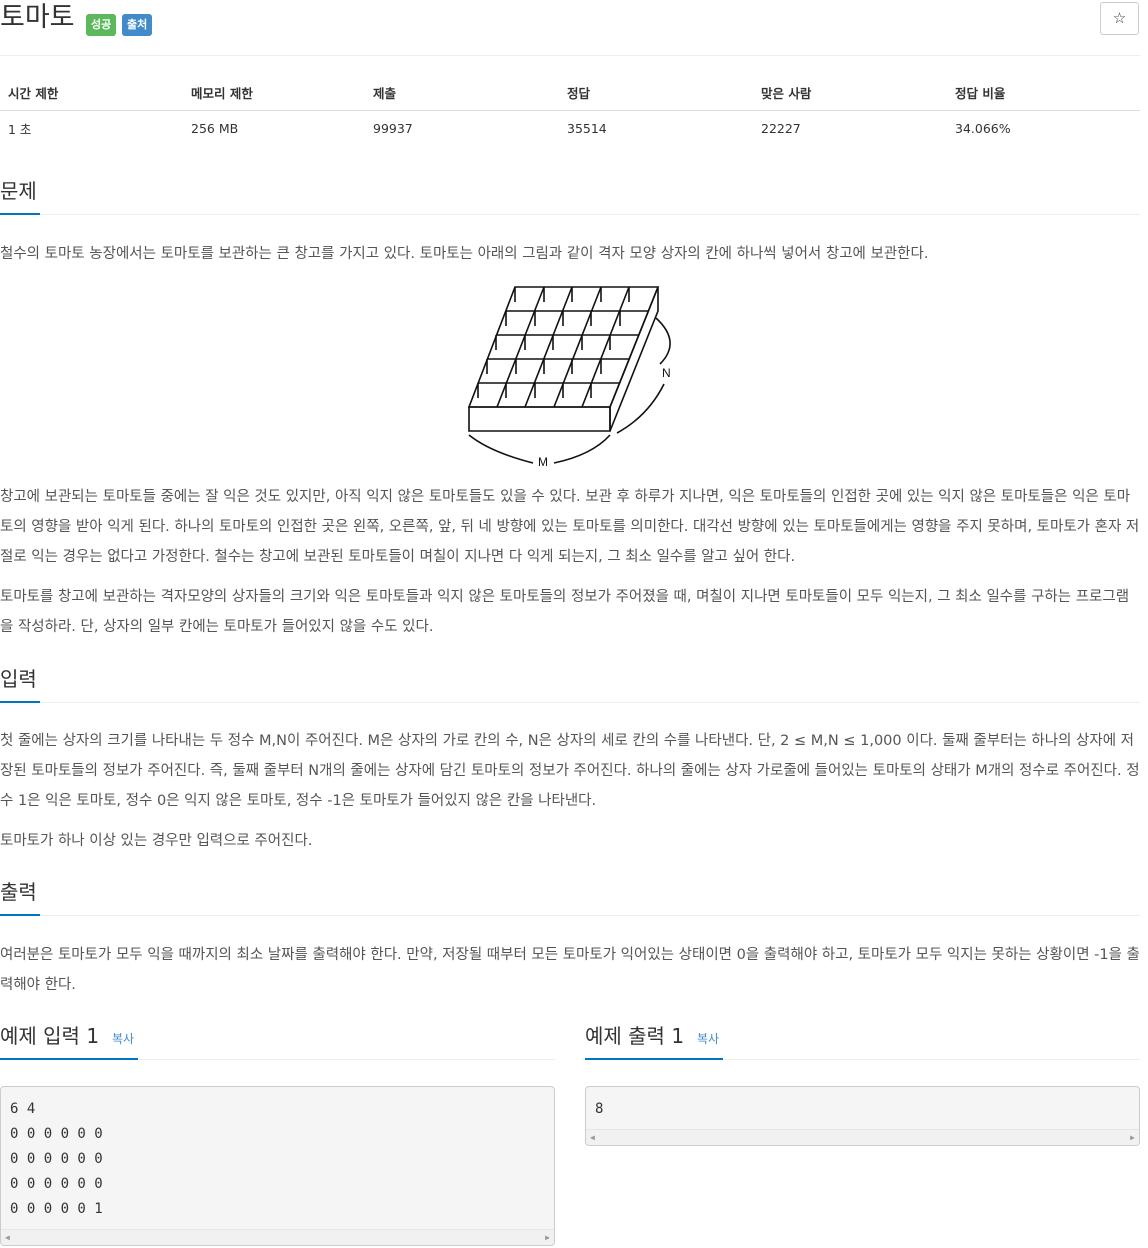 The width and height of the screenshot is (1148, 1248). I want to click on input-paragraph-2: 토마토가 하나 이상 있는 경우만 입력으로 주어진다., so click(156, 841).